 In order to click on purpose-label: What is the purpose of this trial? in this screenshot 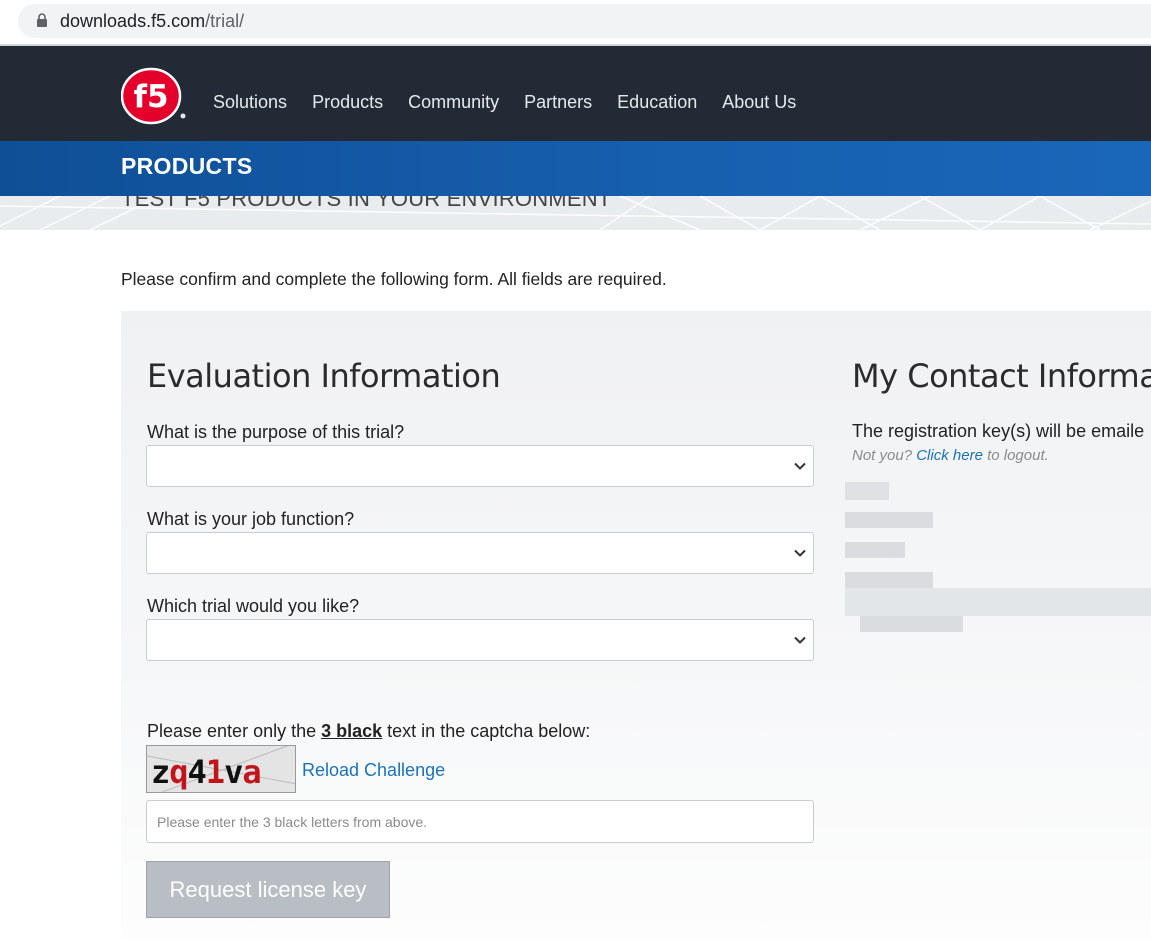, I will do `click(276, 432)`.